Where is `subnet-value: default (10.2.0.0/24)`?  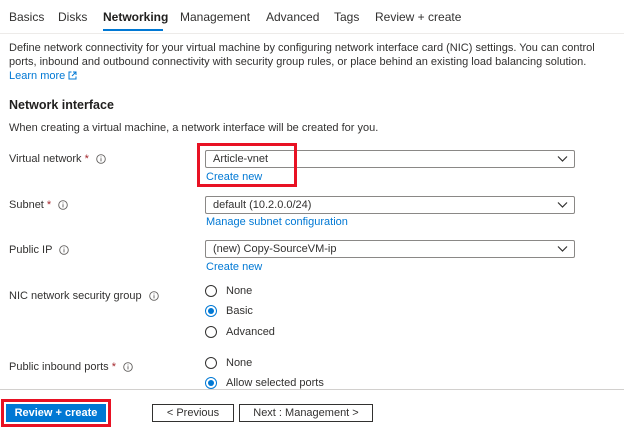 subnet-value: default (10.2.0.0/24) is located at coordinates (262, 205).